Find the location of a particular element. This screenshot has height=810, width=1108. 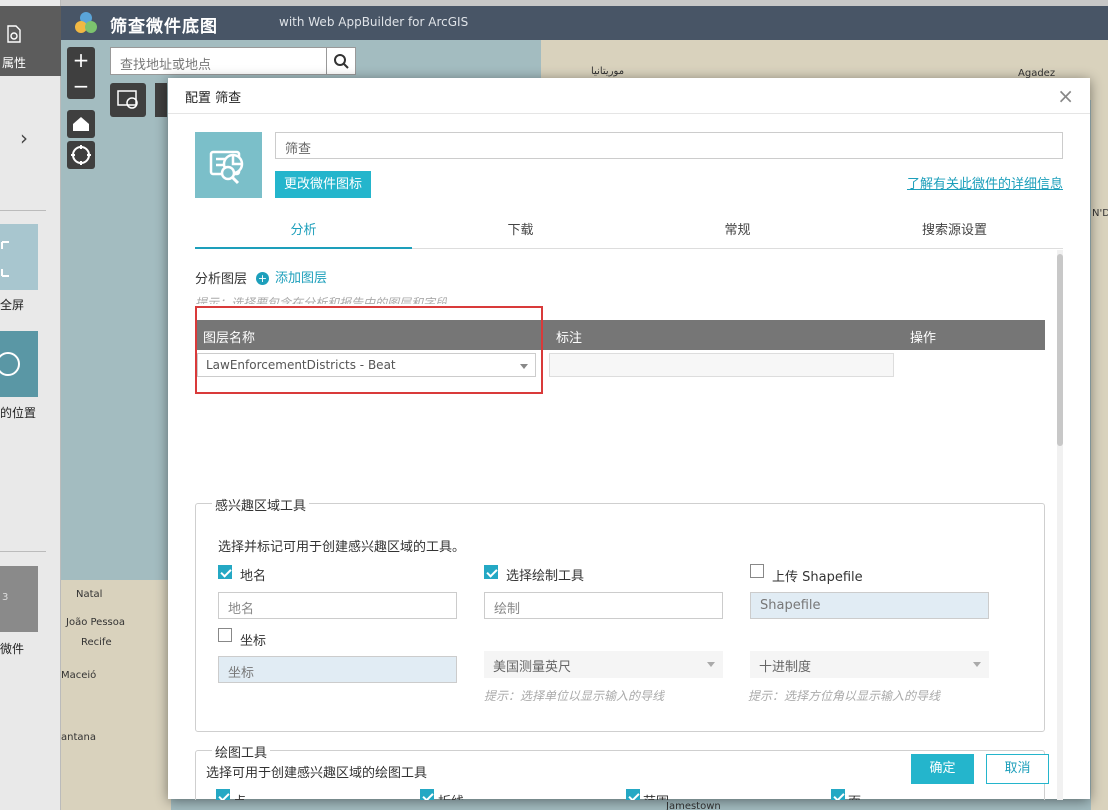

col-actions: 操作 is located at coordinates (923, 338).